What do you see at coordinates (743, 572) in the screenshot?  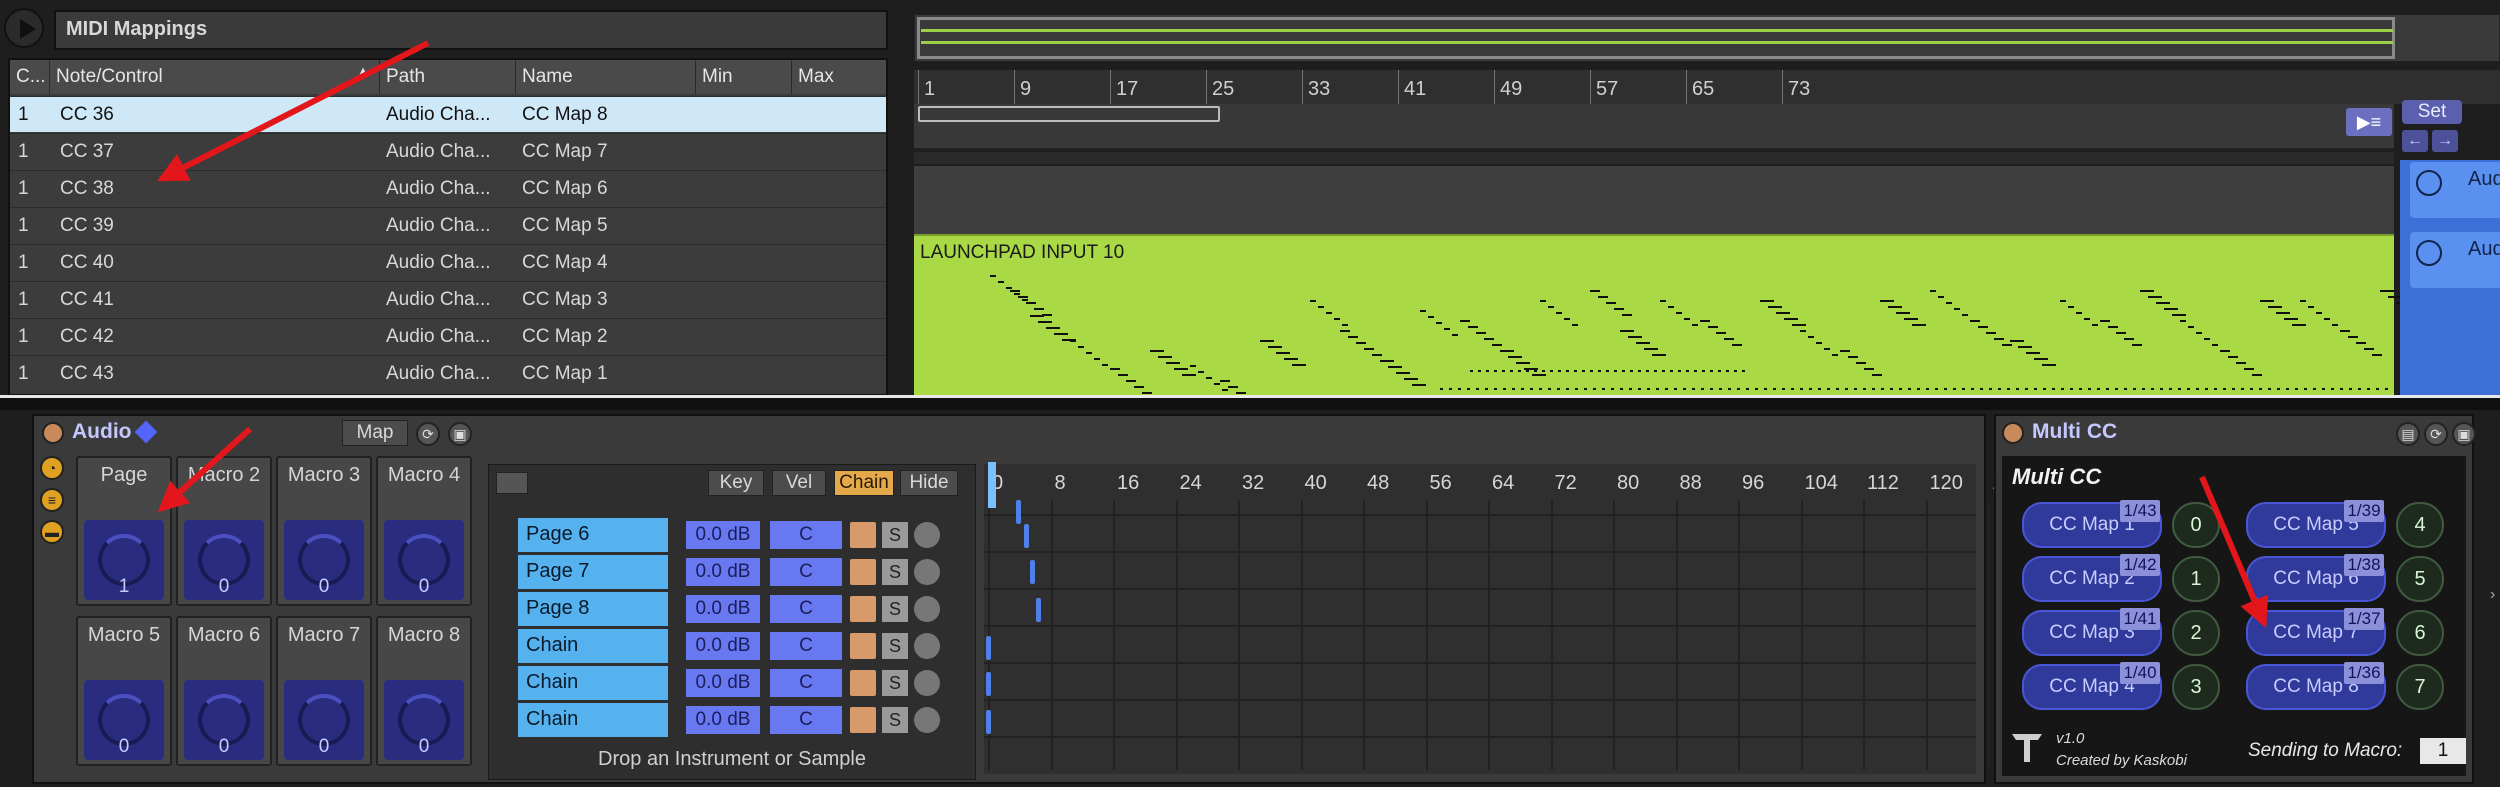 I see `chain-row: Page 7 0.0 dB C S` at bounding box center [743, 572].